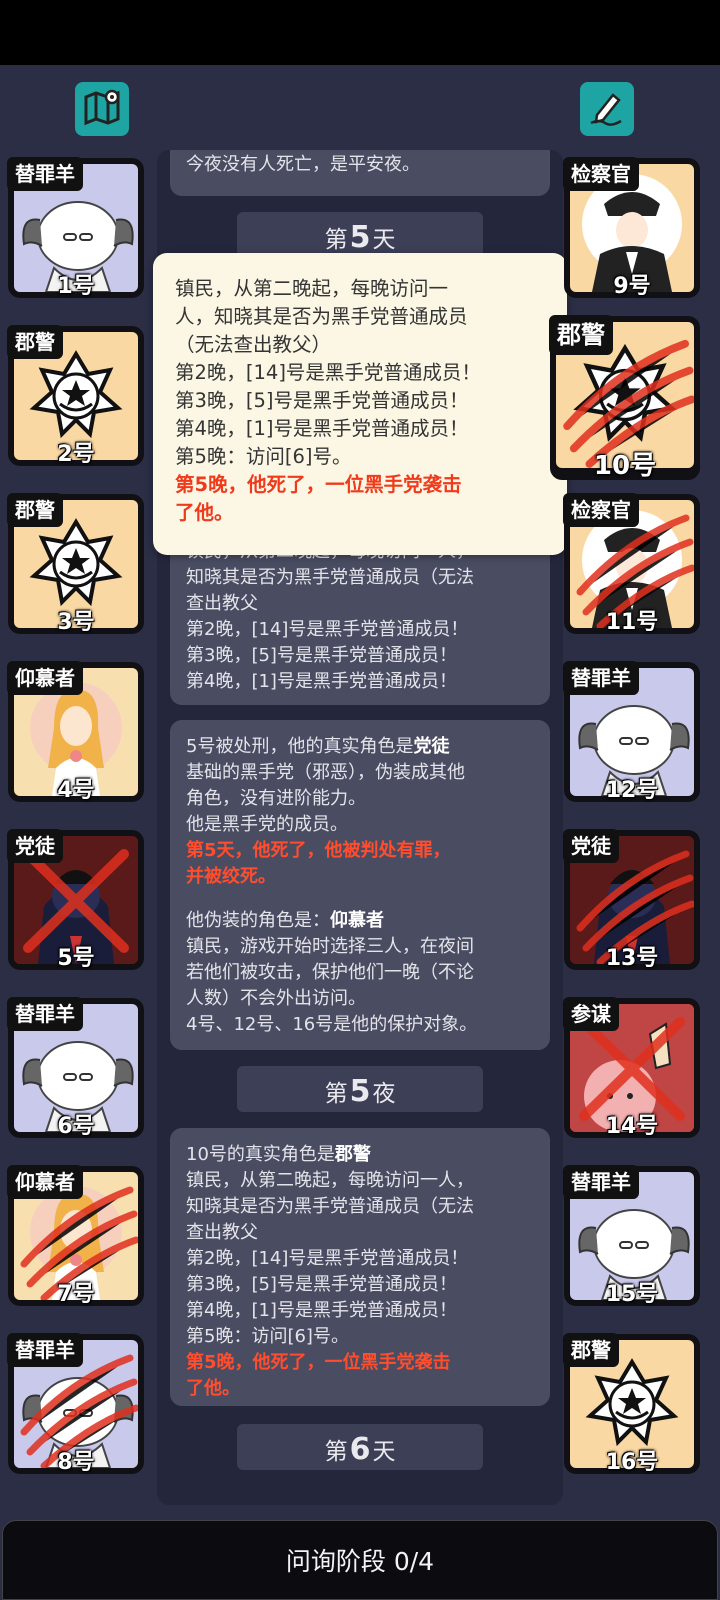 The height and width of the screenshot is (1600, 720). Describe the element at coordinates (360, 1449) in the screenshot. I see `day-number: 6` at that location.